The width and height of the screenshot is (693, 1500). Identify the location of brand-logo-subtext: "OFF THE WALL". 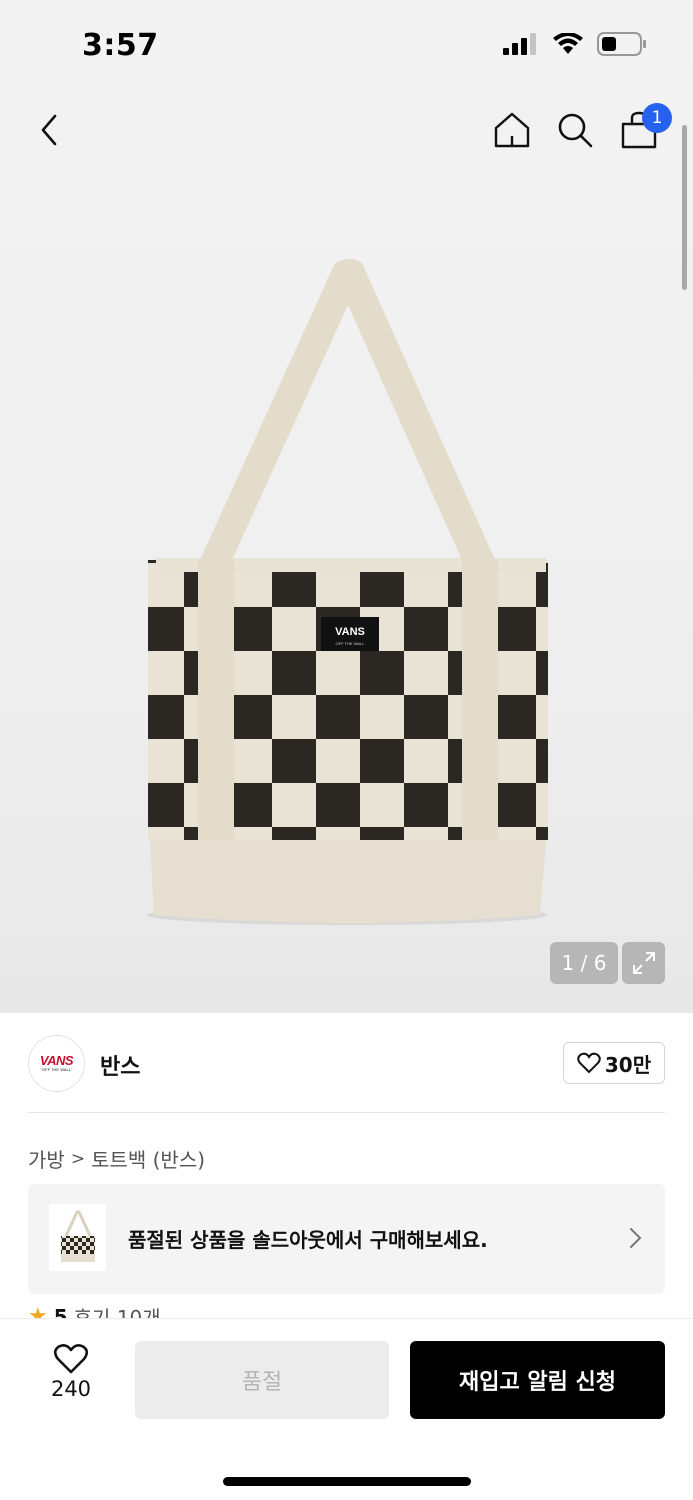
(56, 1069).